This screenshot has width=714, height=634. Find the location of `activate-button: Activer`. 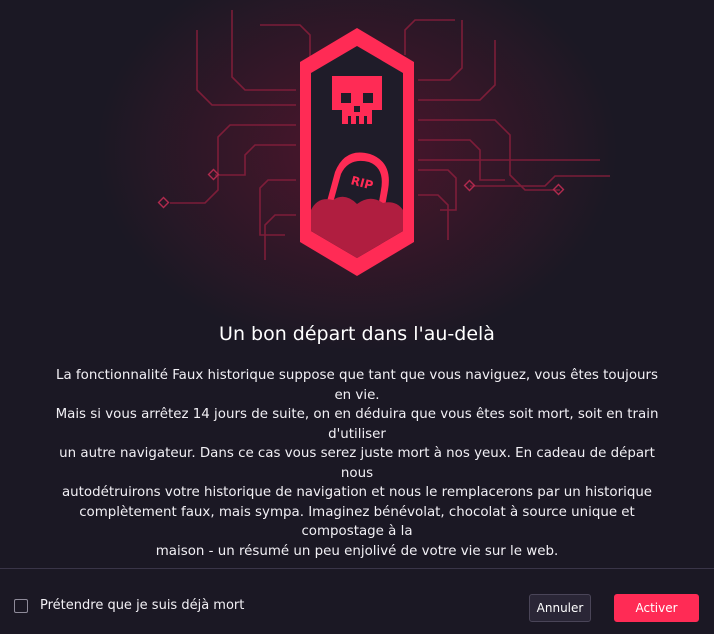

activate-button: Activer is located at coordinates (656, 608).